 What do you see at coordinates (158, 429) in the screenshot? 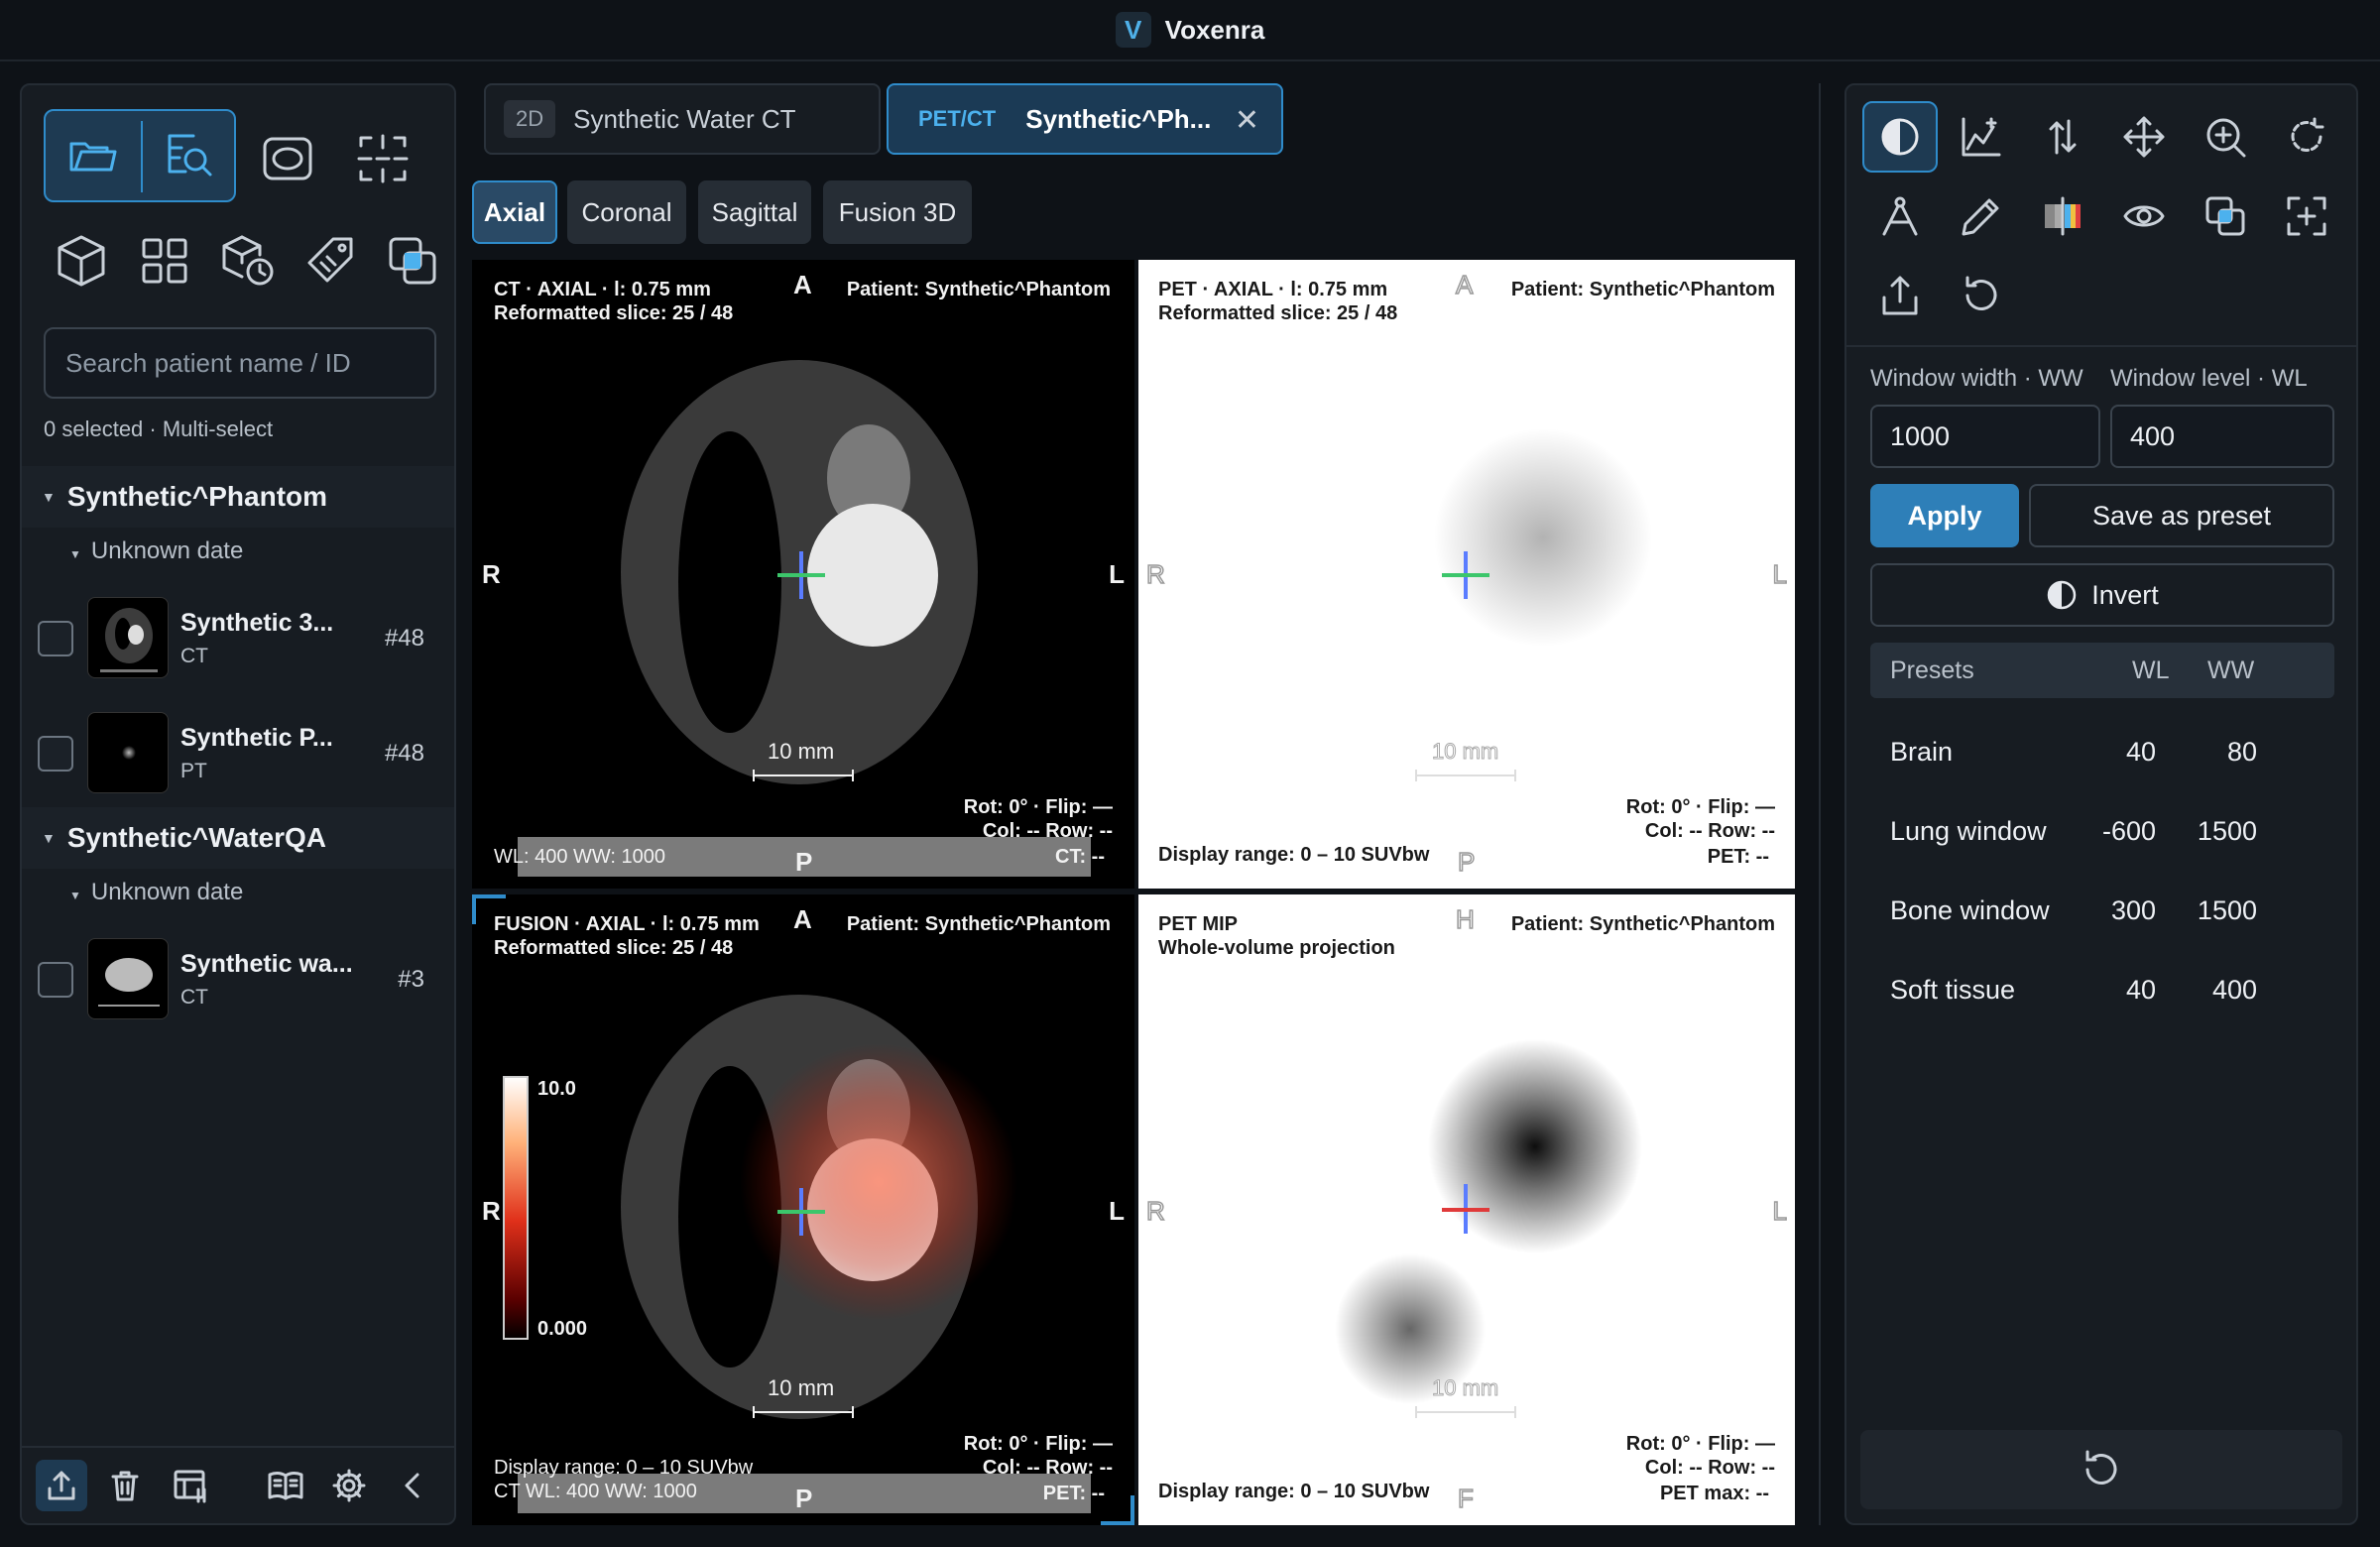
I see `selection-status: 0 selected · Multi-select` at bounding box center [158, 429].